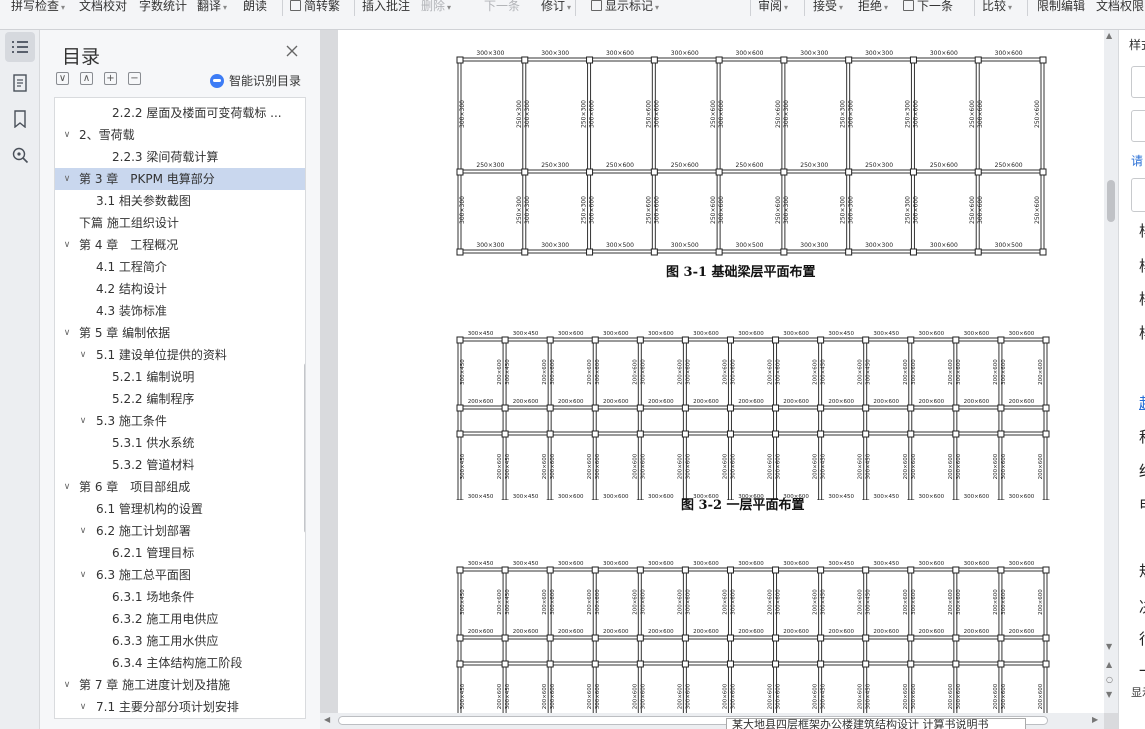 Image resolution: width=1145 pixels, height=729 pixels. Describe the element at coordinates (1111, 201) in the screenshot. I see `vertical-scroll-thumb` at that location.